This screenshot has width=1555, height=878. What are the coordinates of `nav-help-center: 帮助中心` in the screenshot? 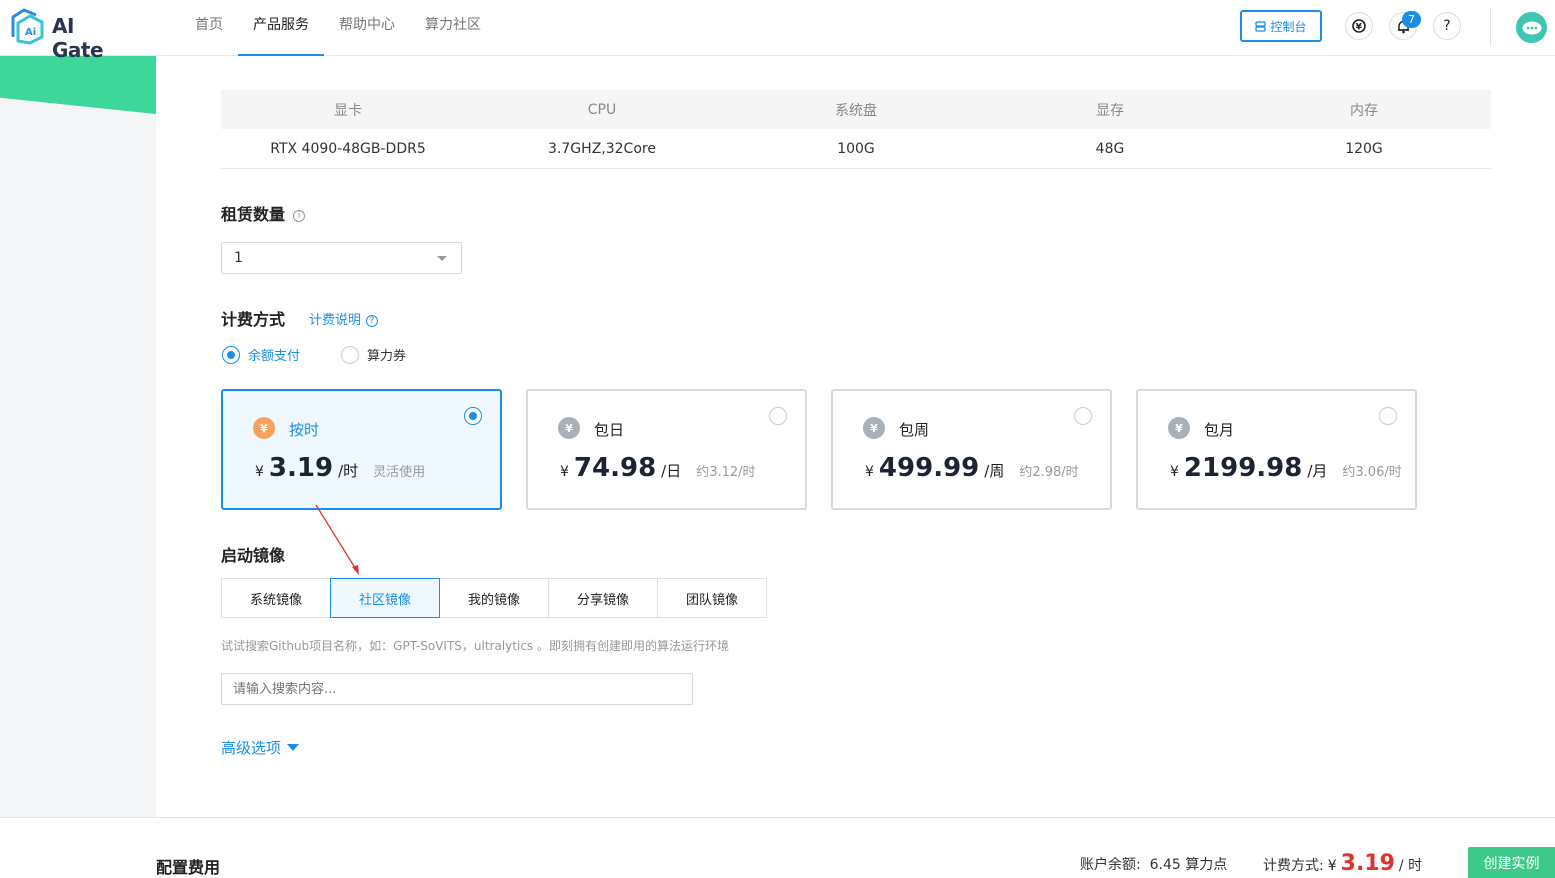 It's located at (367, 28).